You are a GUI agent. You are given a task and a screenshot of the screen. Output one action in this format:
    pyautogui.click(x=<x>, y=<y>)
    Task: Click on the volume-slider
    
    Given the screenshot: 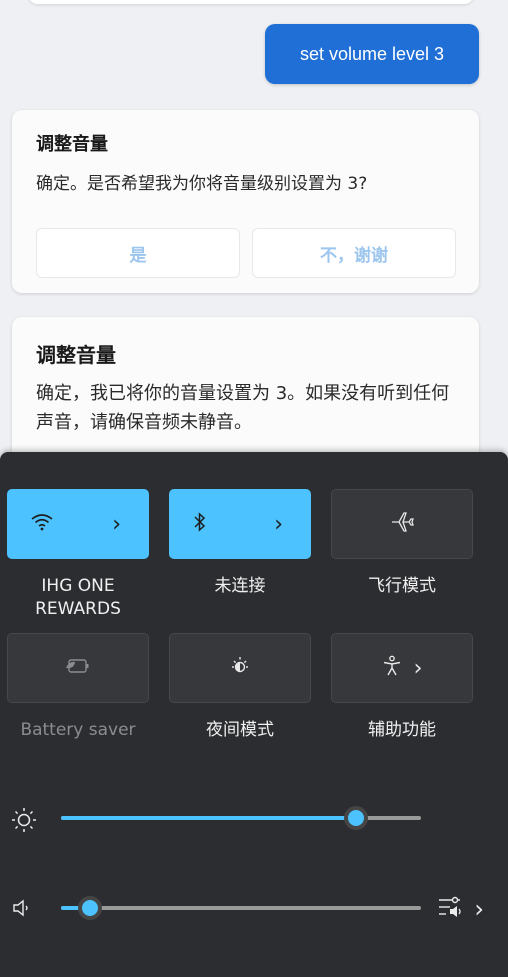 What is the action you would take?
    pyautogui.click(x=241, y=908)
    